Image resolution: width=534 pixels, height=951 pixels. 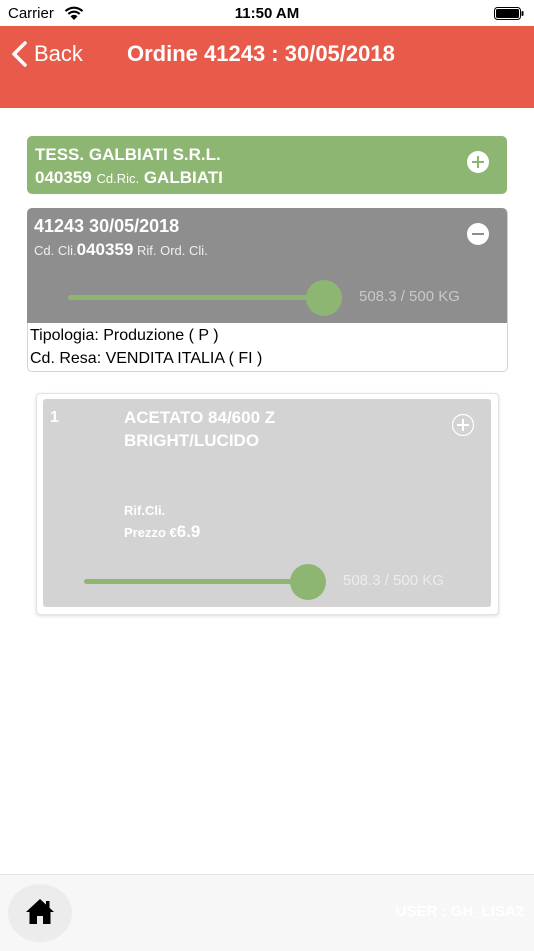 I want to click on item-title-line2: BRIGHT/LUCIDO, so click(x=192, y=440).